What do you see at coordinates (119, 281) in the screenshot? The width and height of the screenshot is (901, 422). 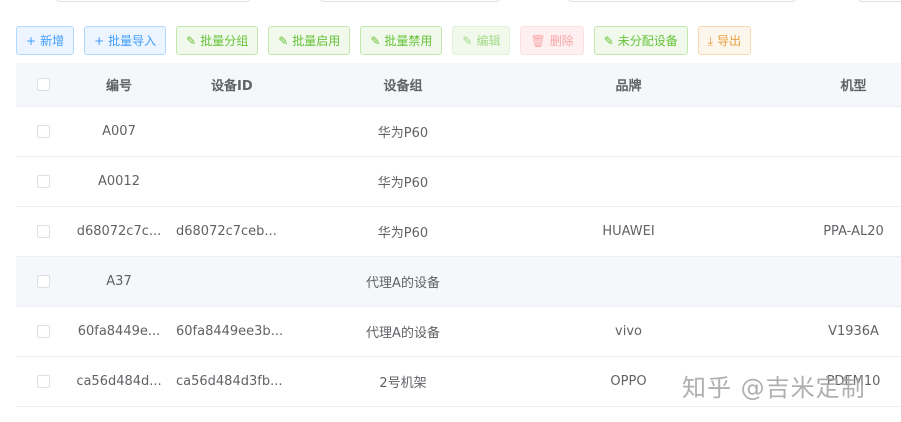 I see `cell-number: A37` at bounding box center [119, 281].